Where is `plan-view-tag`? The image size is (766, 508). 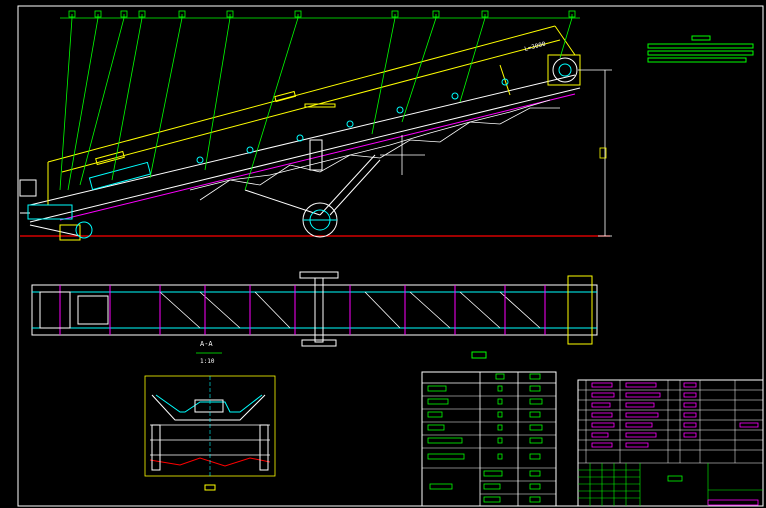
plan-view-tag is located at coordinates (479, 355).